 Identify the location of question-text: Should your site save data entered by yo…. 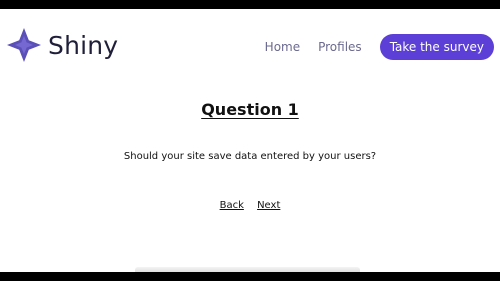
(250, 156).